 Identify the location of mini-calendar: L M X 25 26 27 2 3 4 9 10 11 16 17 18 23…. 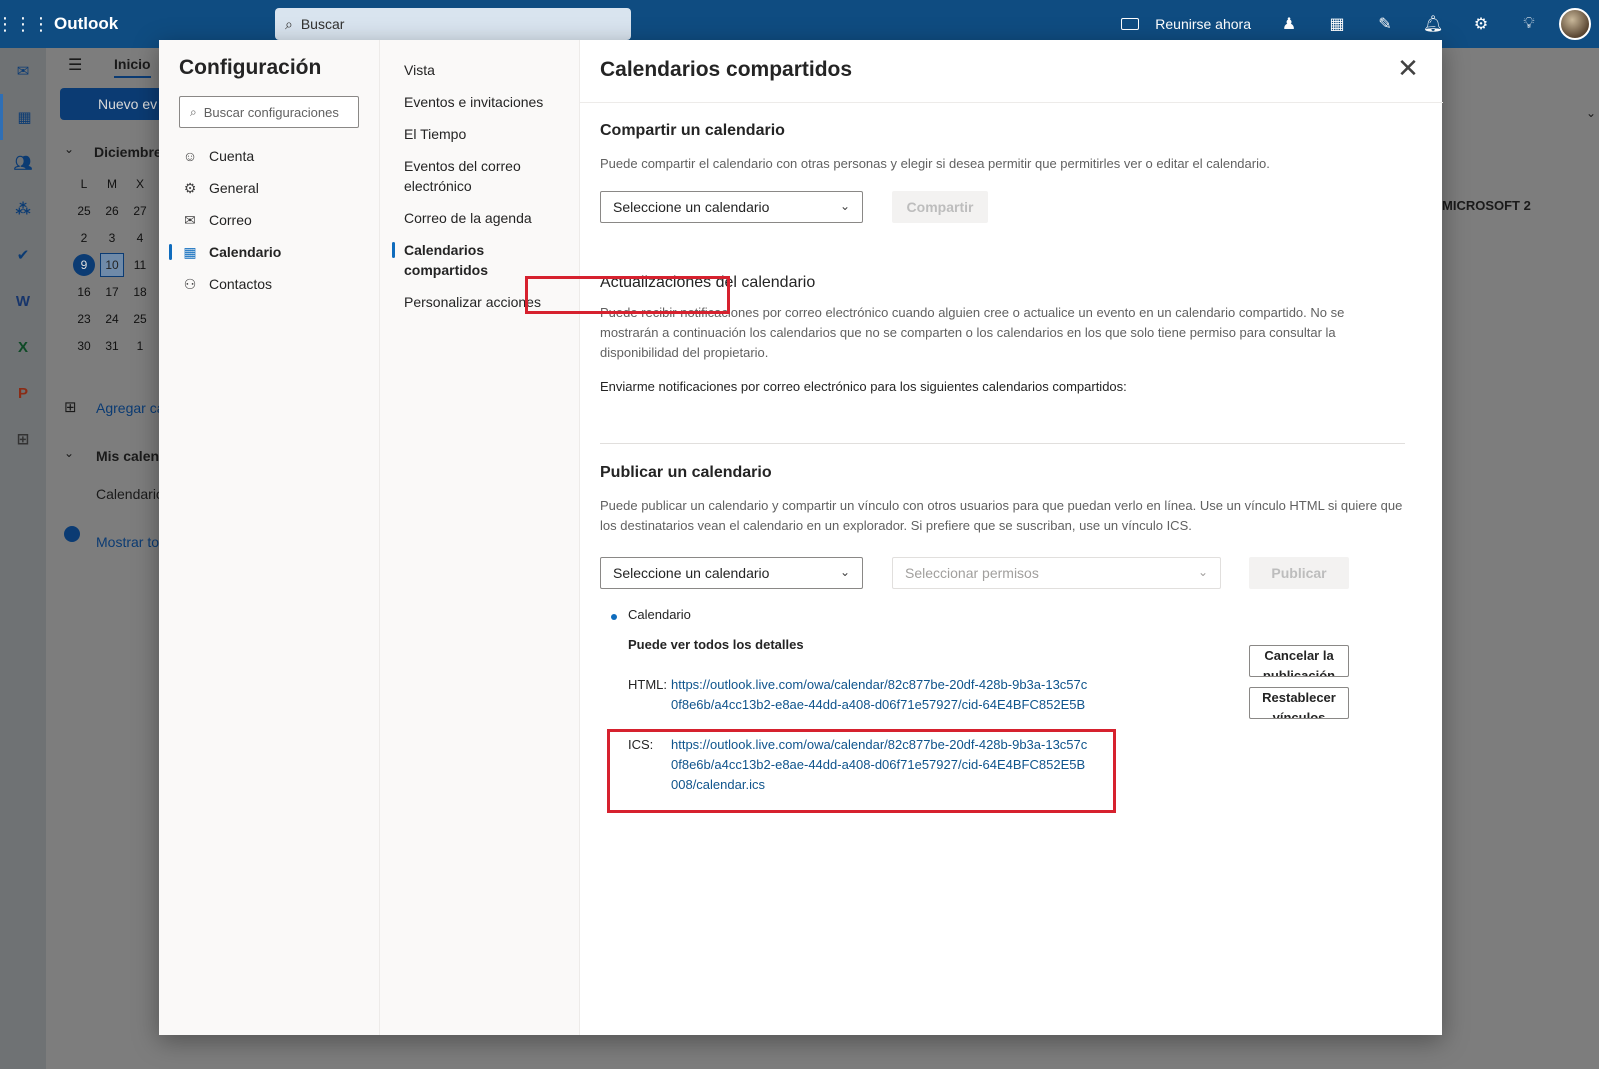
(120, 264).